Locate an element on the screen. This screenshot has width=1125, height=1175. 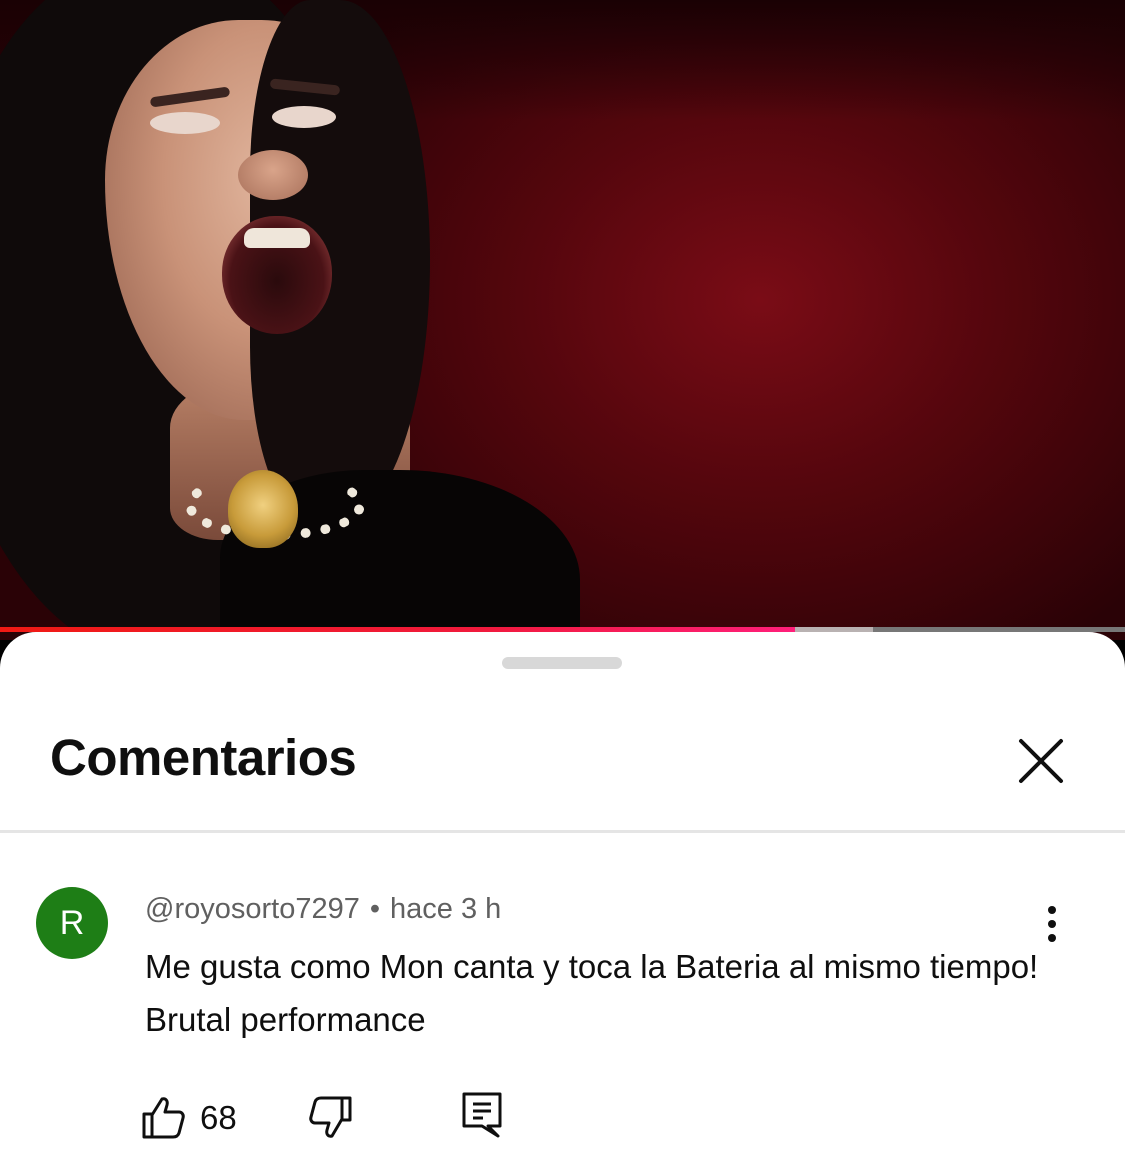
comment-meta: @royosorto7297 • hace 3 h is located at coordinates (323, 909).